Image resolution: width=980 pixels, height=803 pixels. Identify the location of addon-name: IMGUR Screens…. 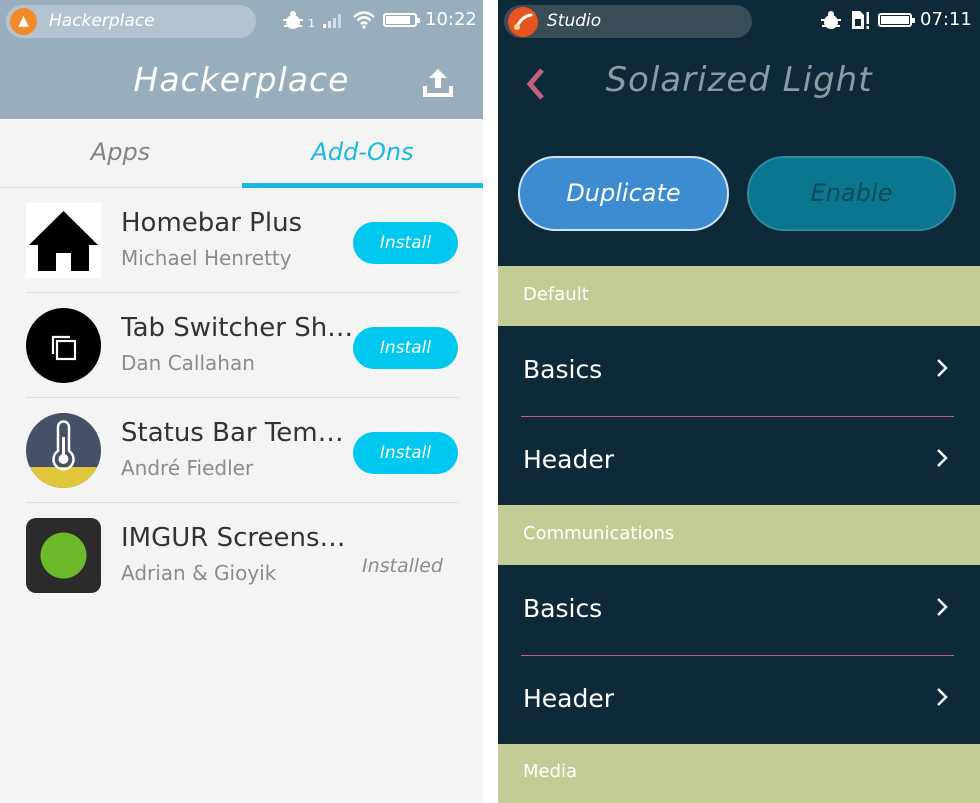
(233, 538).